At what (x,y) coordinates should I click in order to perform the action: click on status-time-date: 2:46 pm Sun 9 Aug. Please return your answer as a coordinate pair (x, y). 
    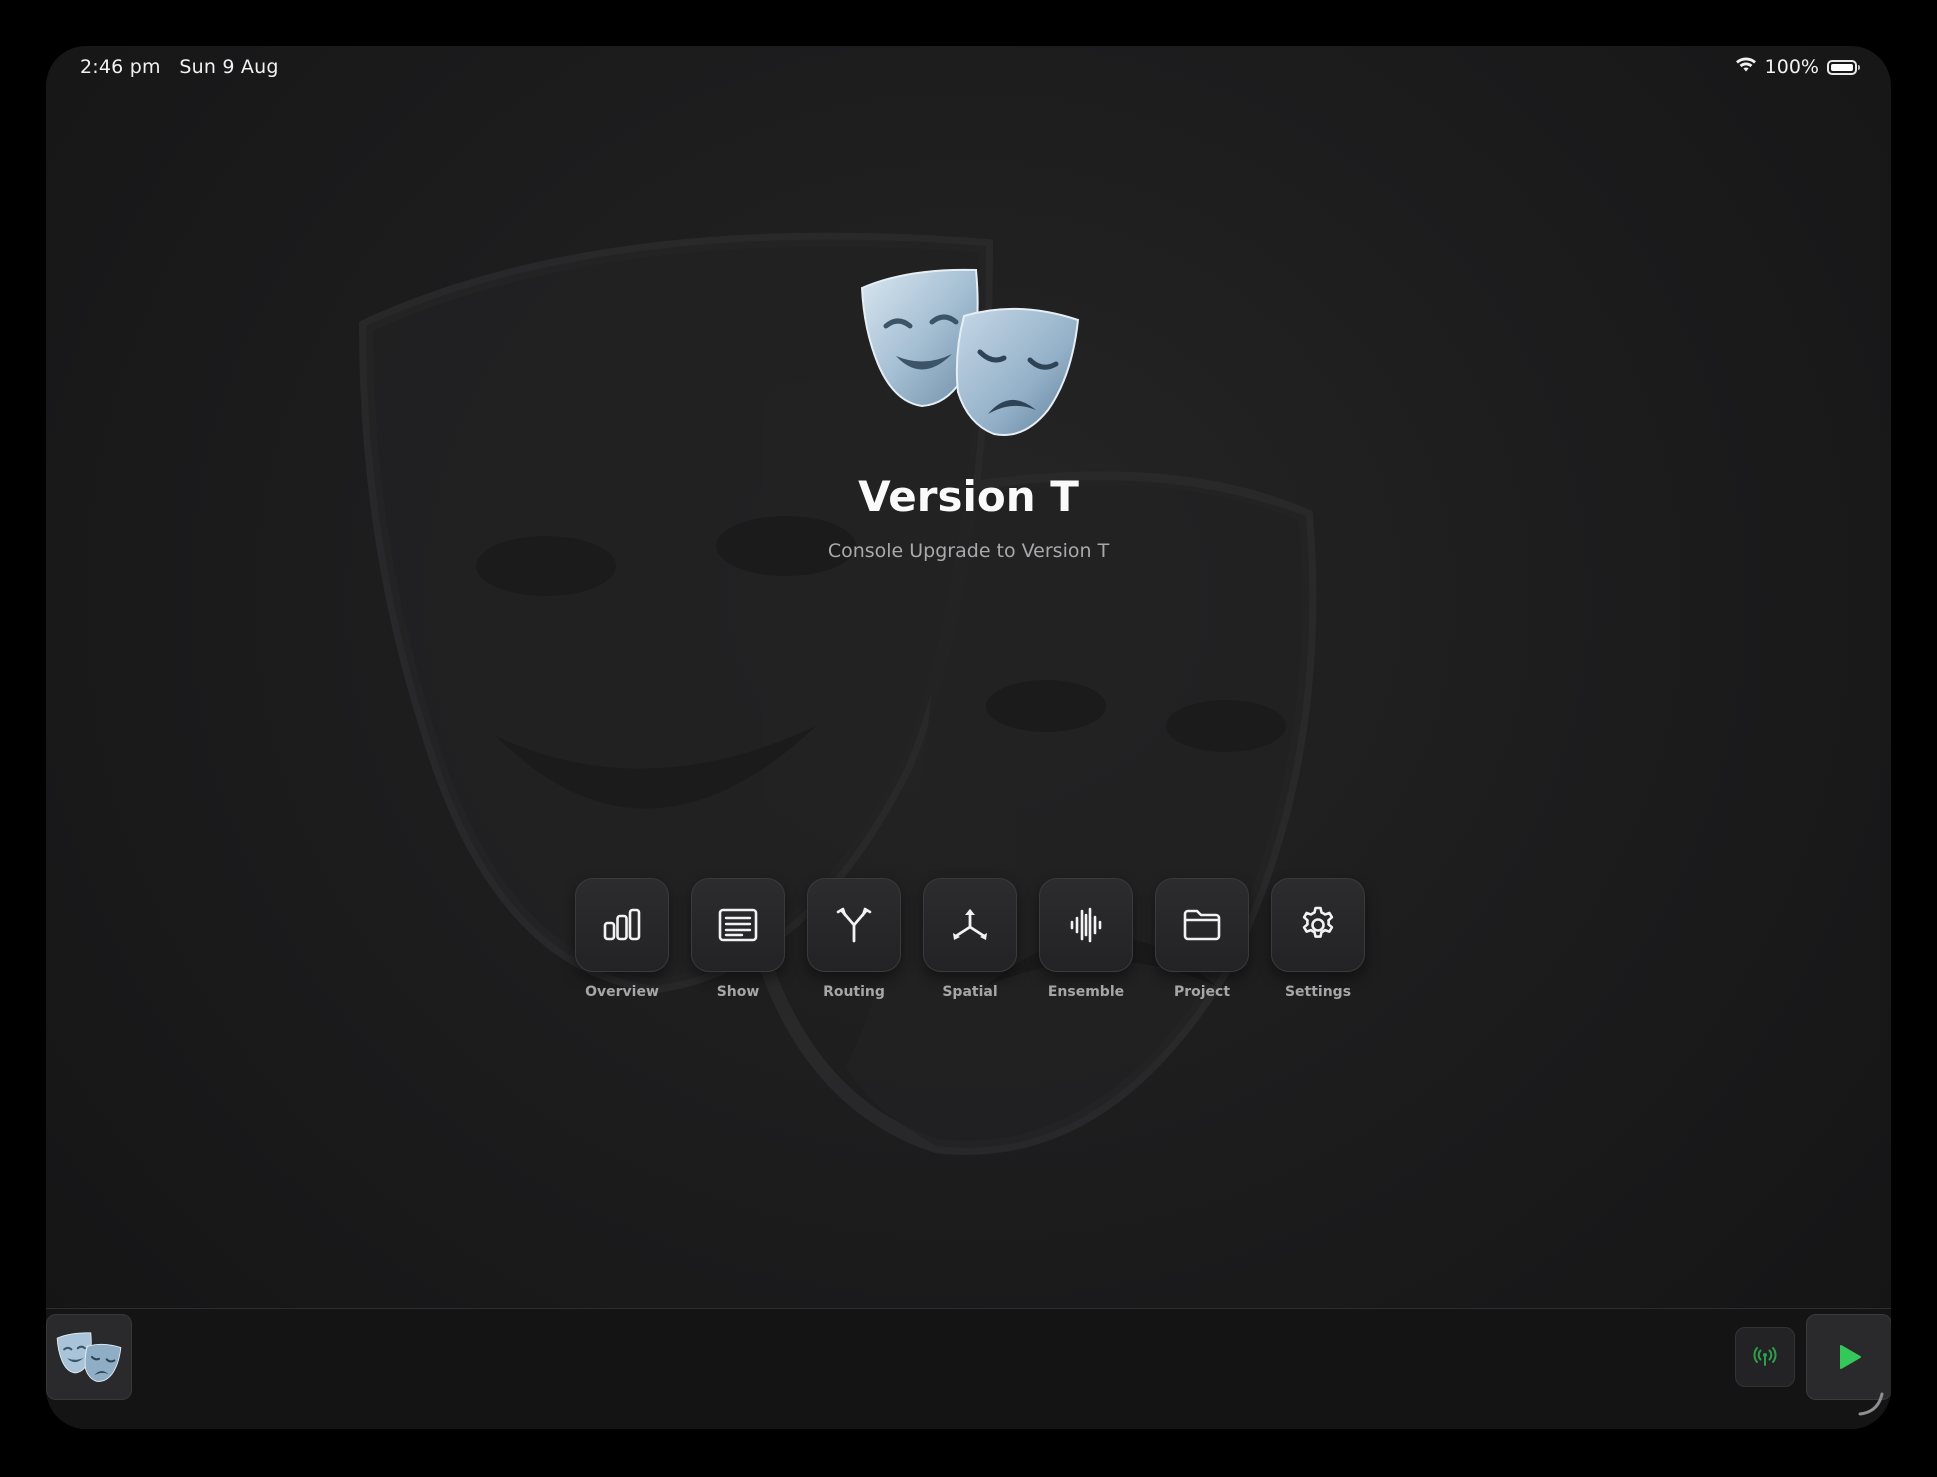
    Looking at the image, I should click on (179, 67).